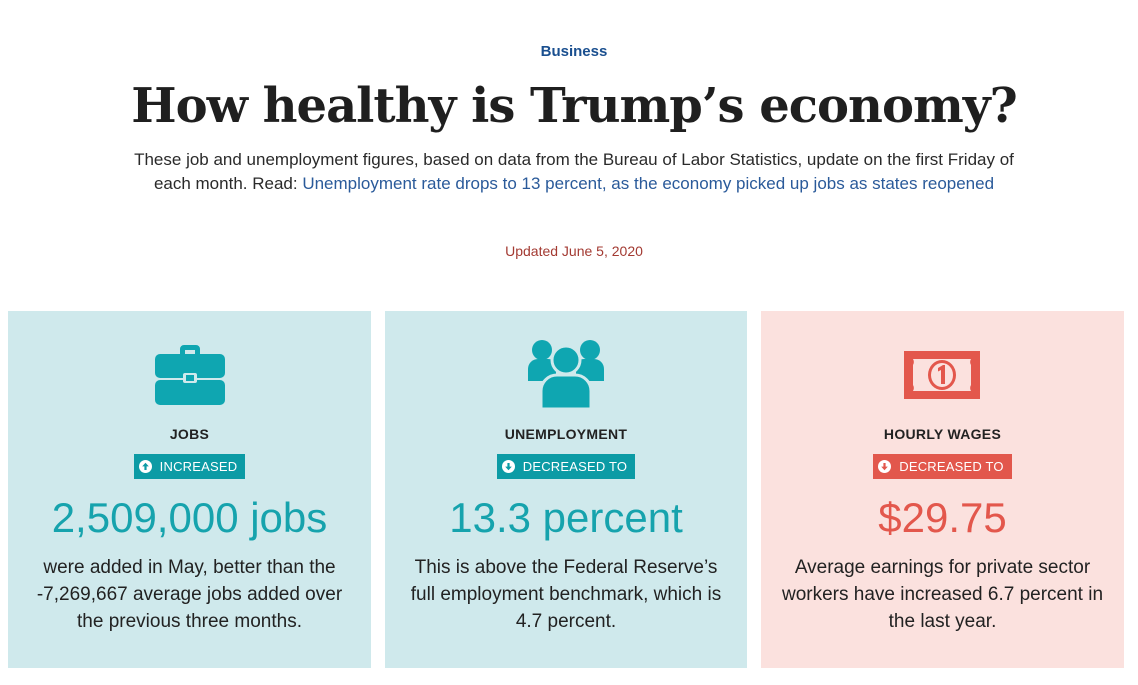 This screenshot has width=1138, height=685. I want to click on unemployment-trend-badge: DECREASED TO, so click(566, 466).